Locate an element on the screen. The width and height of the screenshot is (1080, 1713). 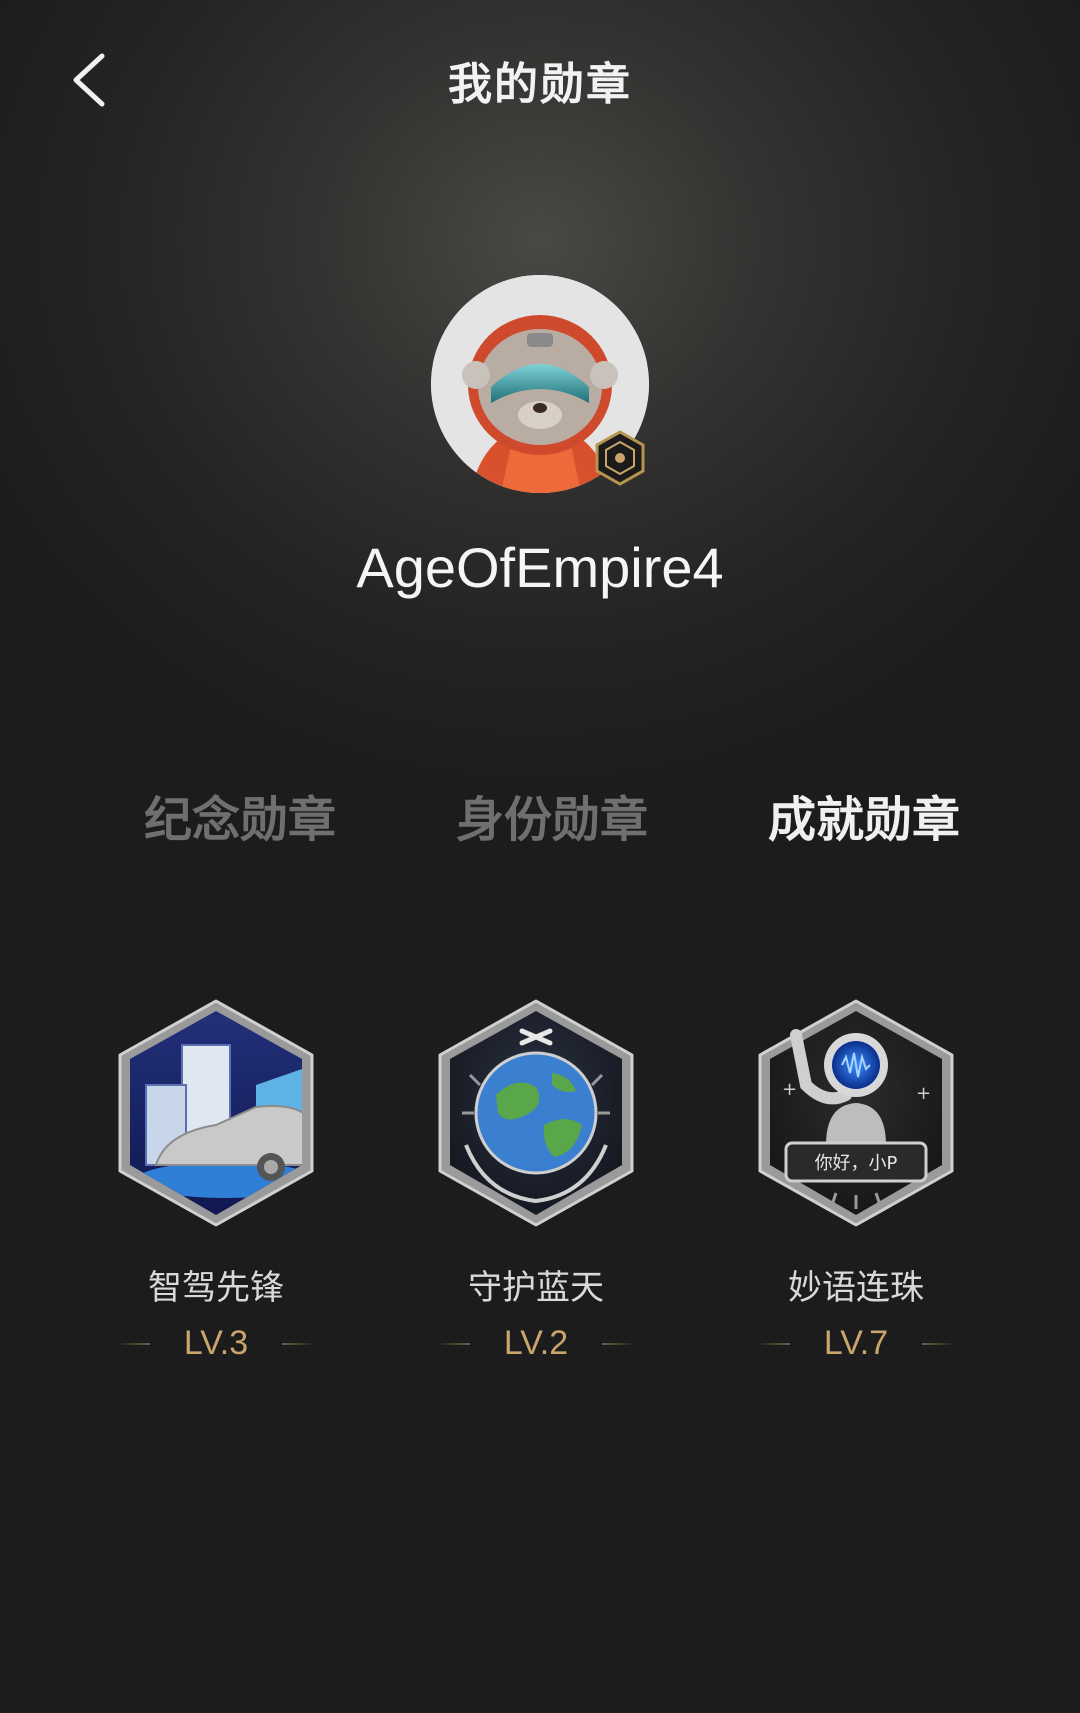
medal-level-label: LV.2 is located at coordinates (536, 1343).